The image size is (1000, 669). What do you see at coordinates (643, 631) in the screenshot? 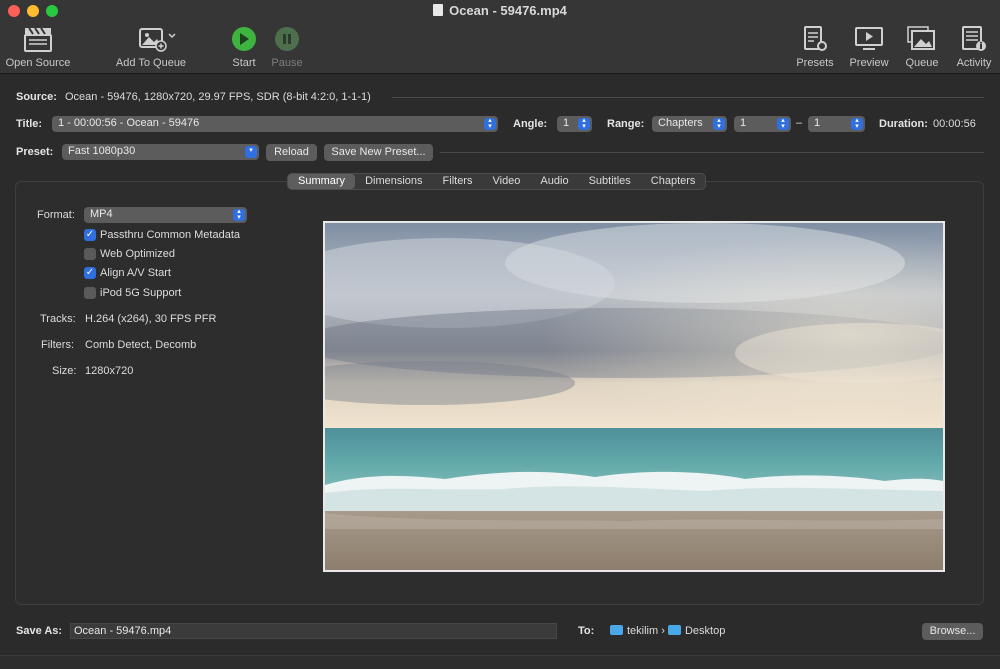
I see `path-user: tekilim` at bounding box center [643, 631].